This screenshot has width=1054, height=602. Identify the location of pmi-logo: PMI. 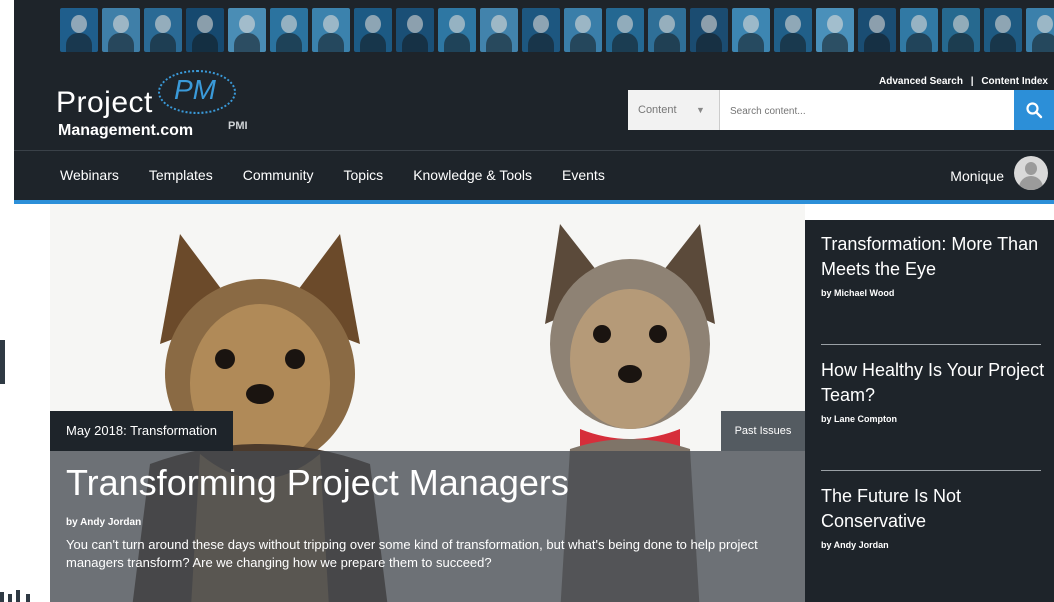
(238, 126).